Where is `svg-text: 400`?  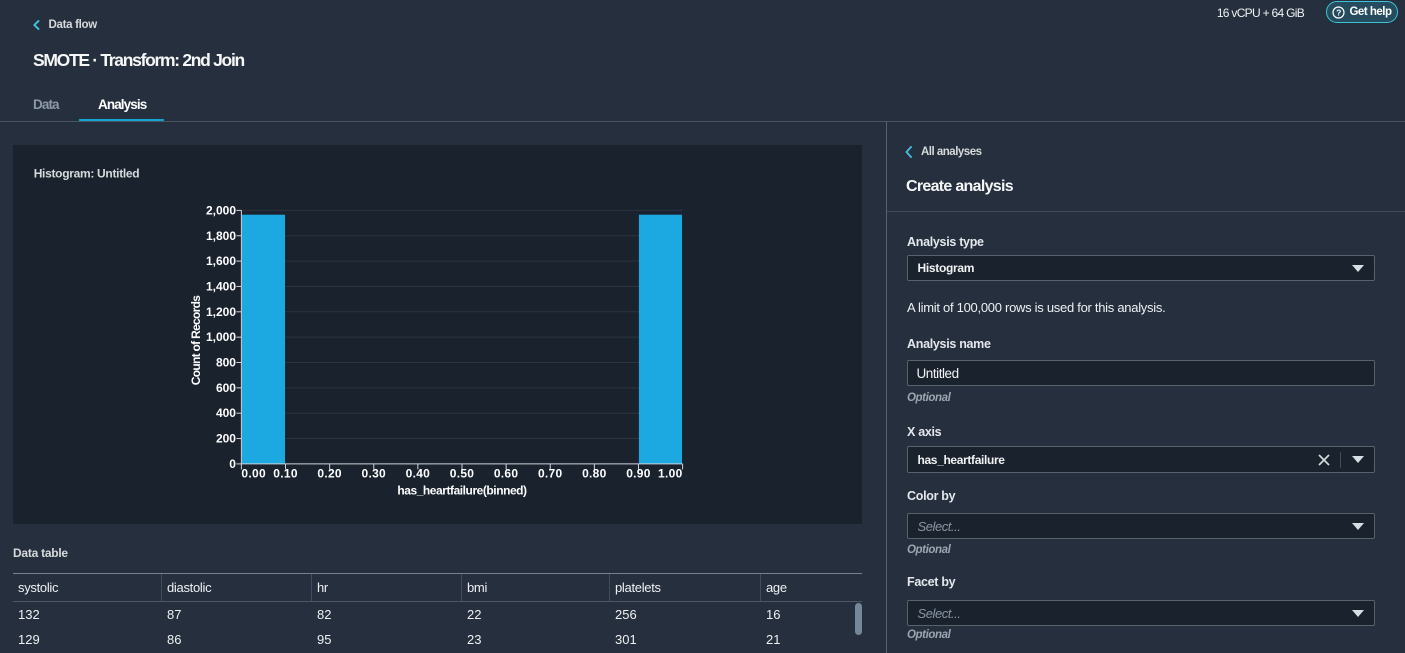 svg-text: 400 is located at coordinates (226, 413).